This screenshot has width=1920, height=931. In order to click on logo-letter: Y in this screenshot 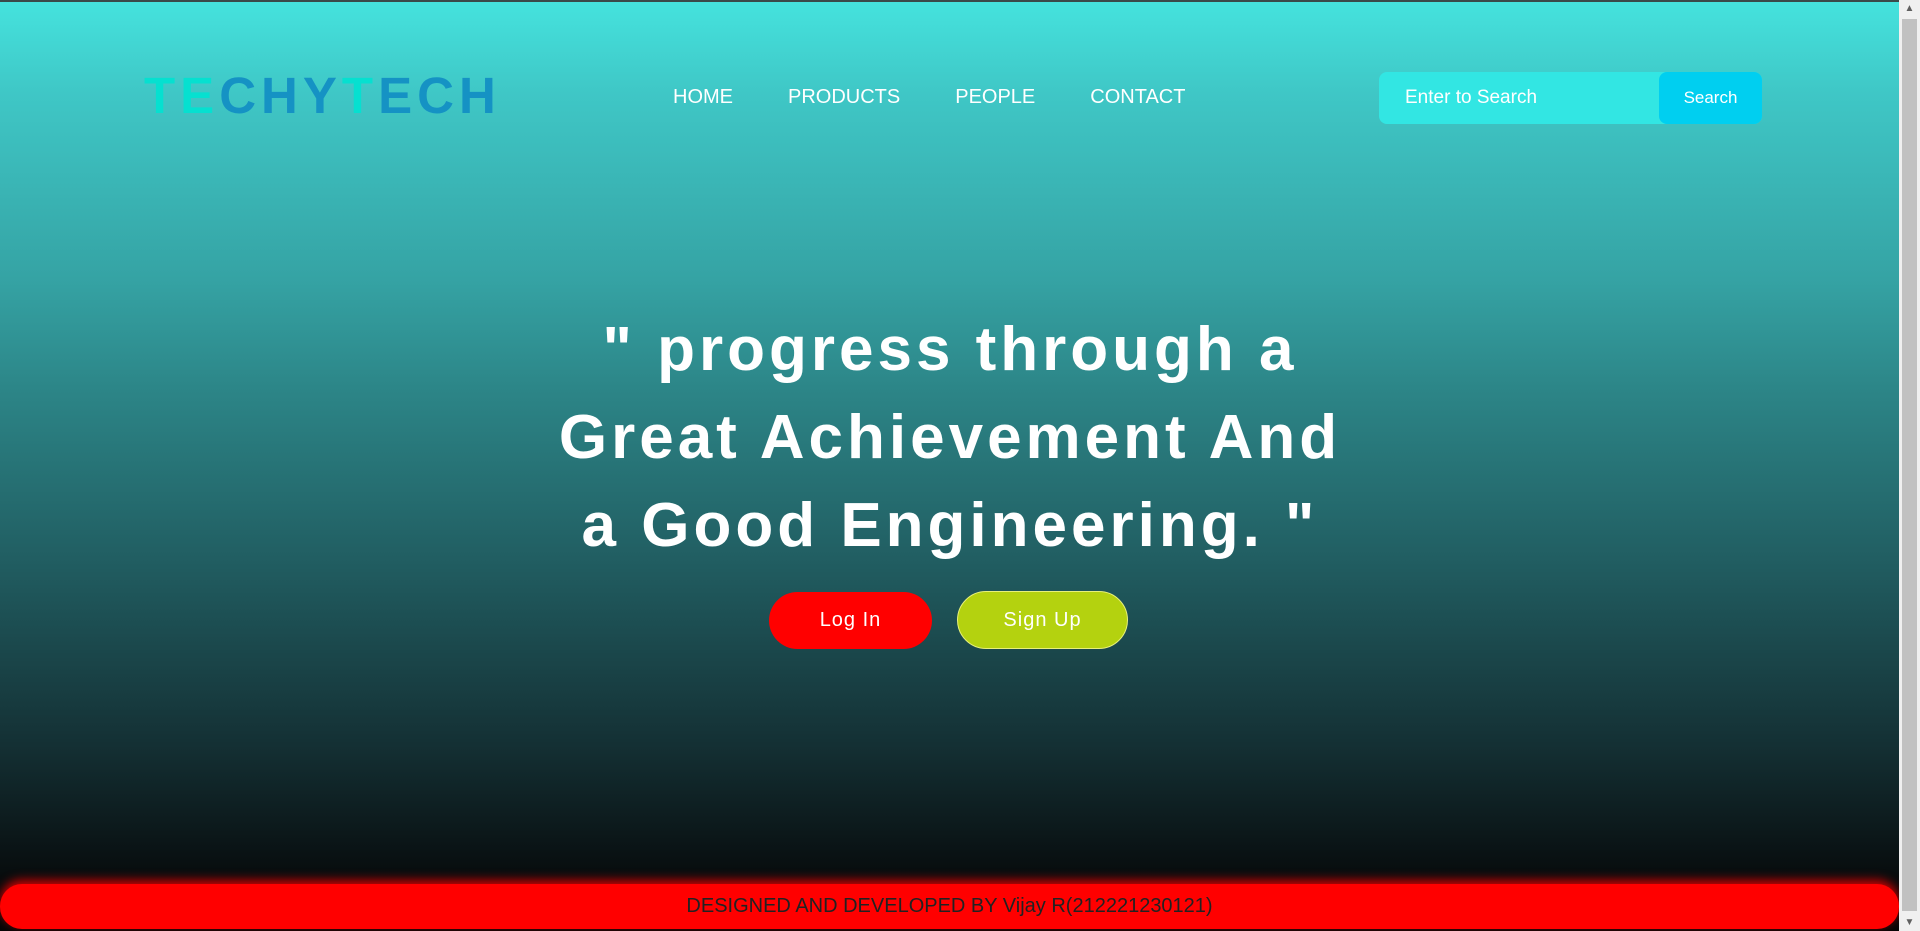, I will do `click(322, 95)`.